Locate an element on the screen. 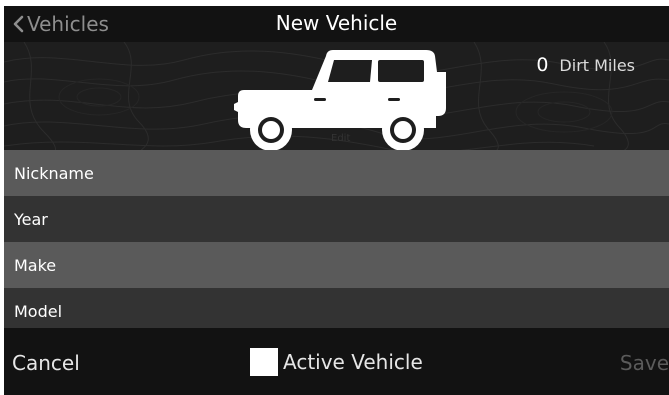 This screenshot has width=669, height=395. page-title: New Vehicle is located at coordinates (336, 23).